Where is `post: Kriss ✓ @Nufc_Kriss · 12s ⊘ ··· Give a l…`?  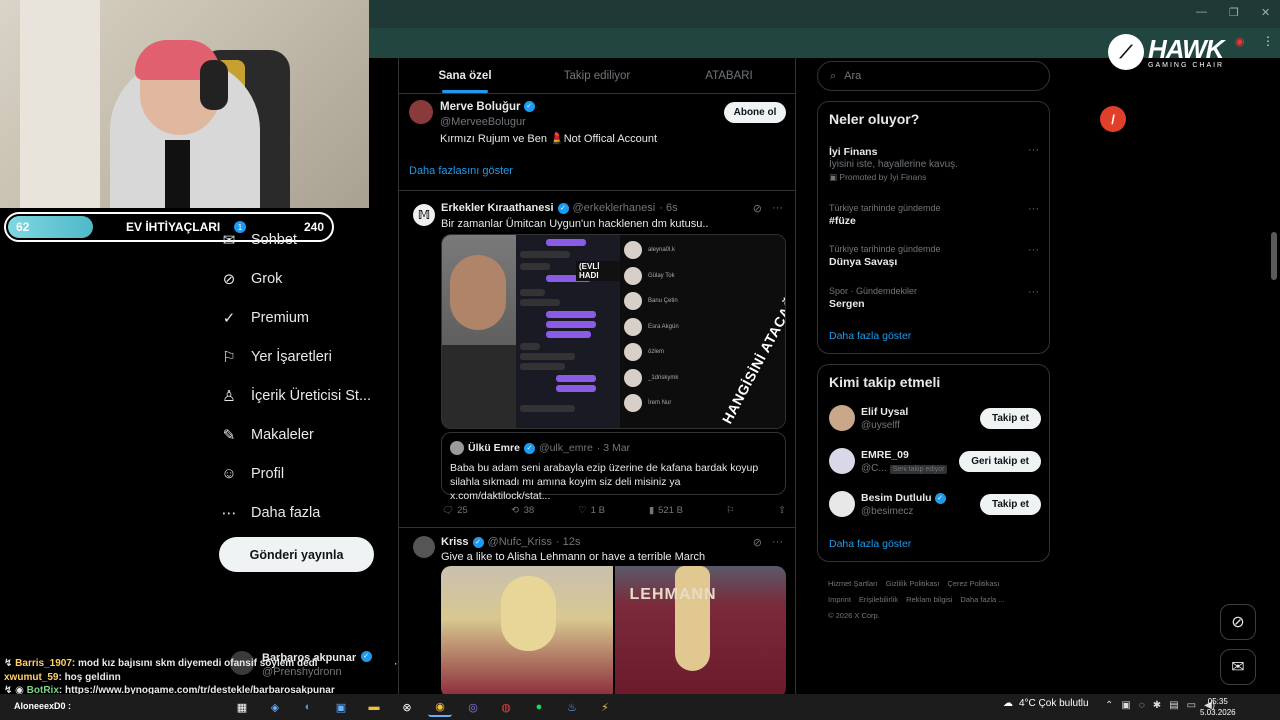 post: Kriss ✓ @Nufc_Kriss · 12s ⊘ ··· Give a l… is located at coordinates (597, 611).